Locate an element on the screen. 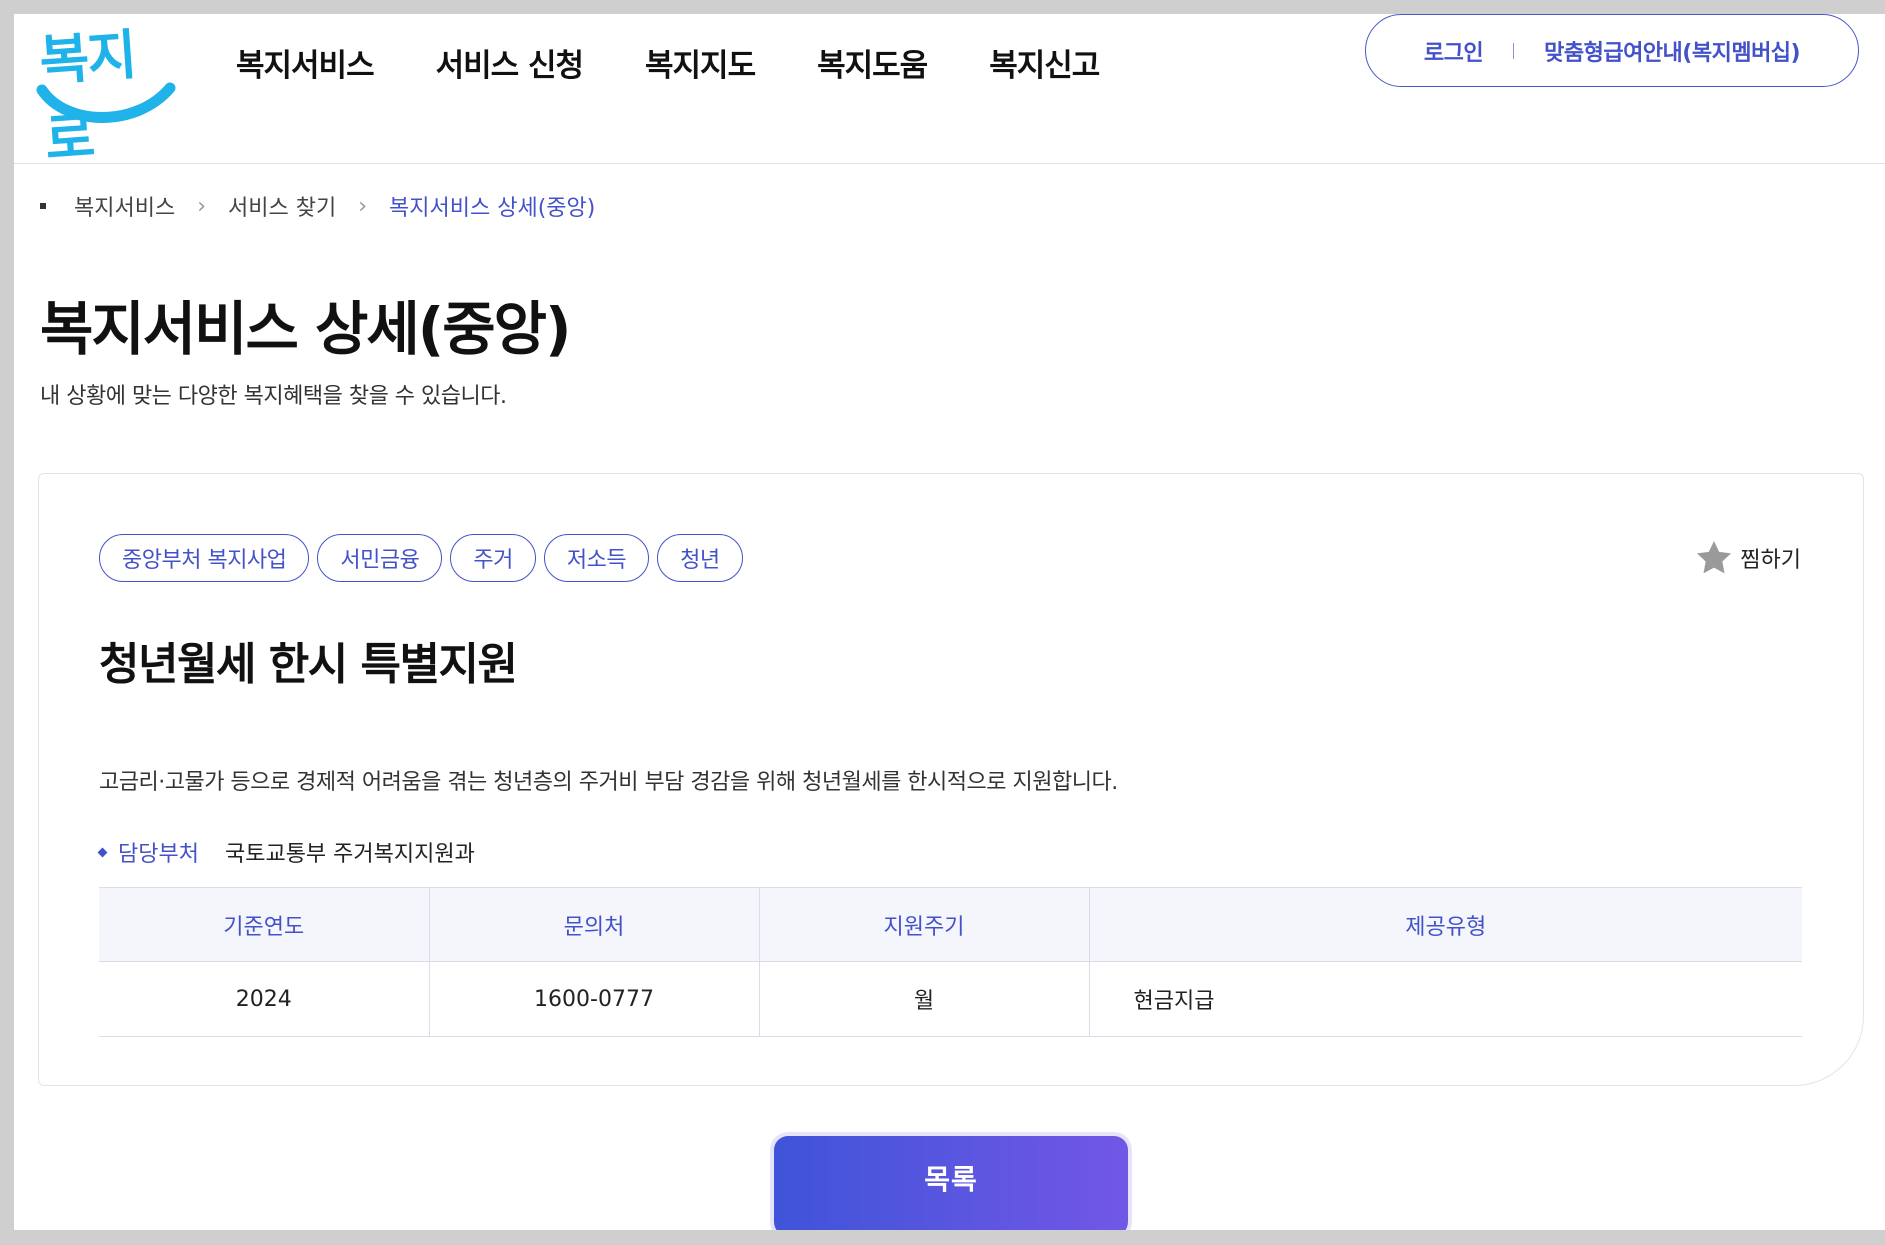  diamond-bullet-icon is located at coordinates (102, 852).